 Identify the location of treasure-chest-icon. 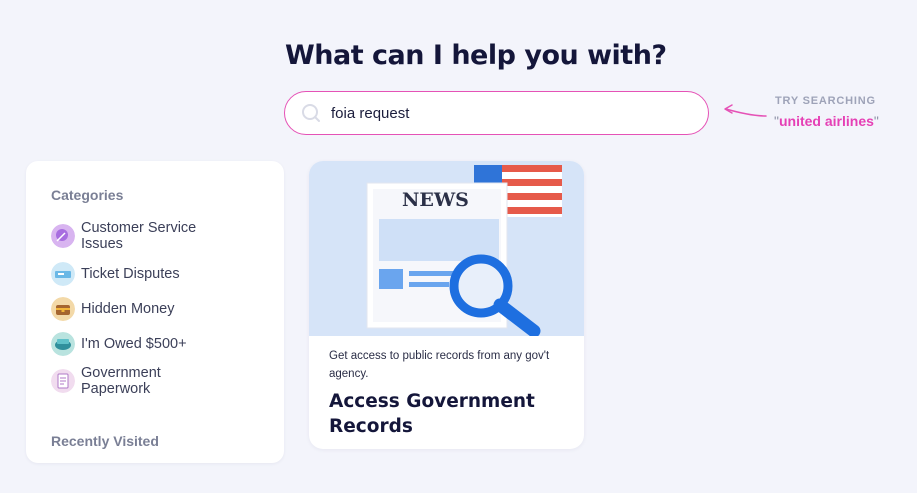
(63, 309).